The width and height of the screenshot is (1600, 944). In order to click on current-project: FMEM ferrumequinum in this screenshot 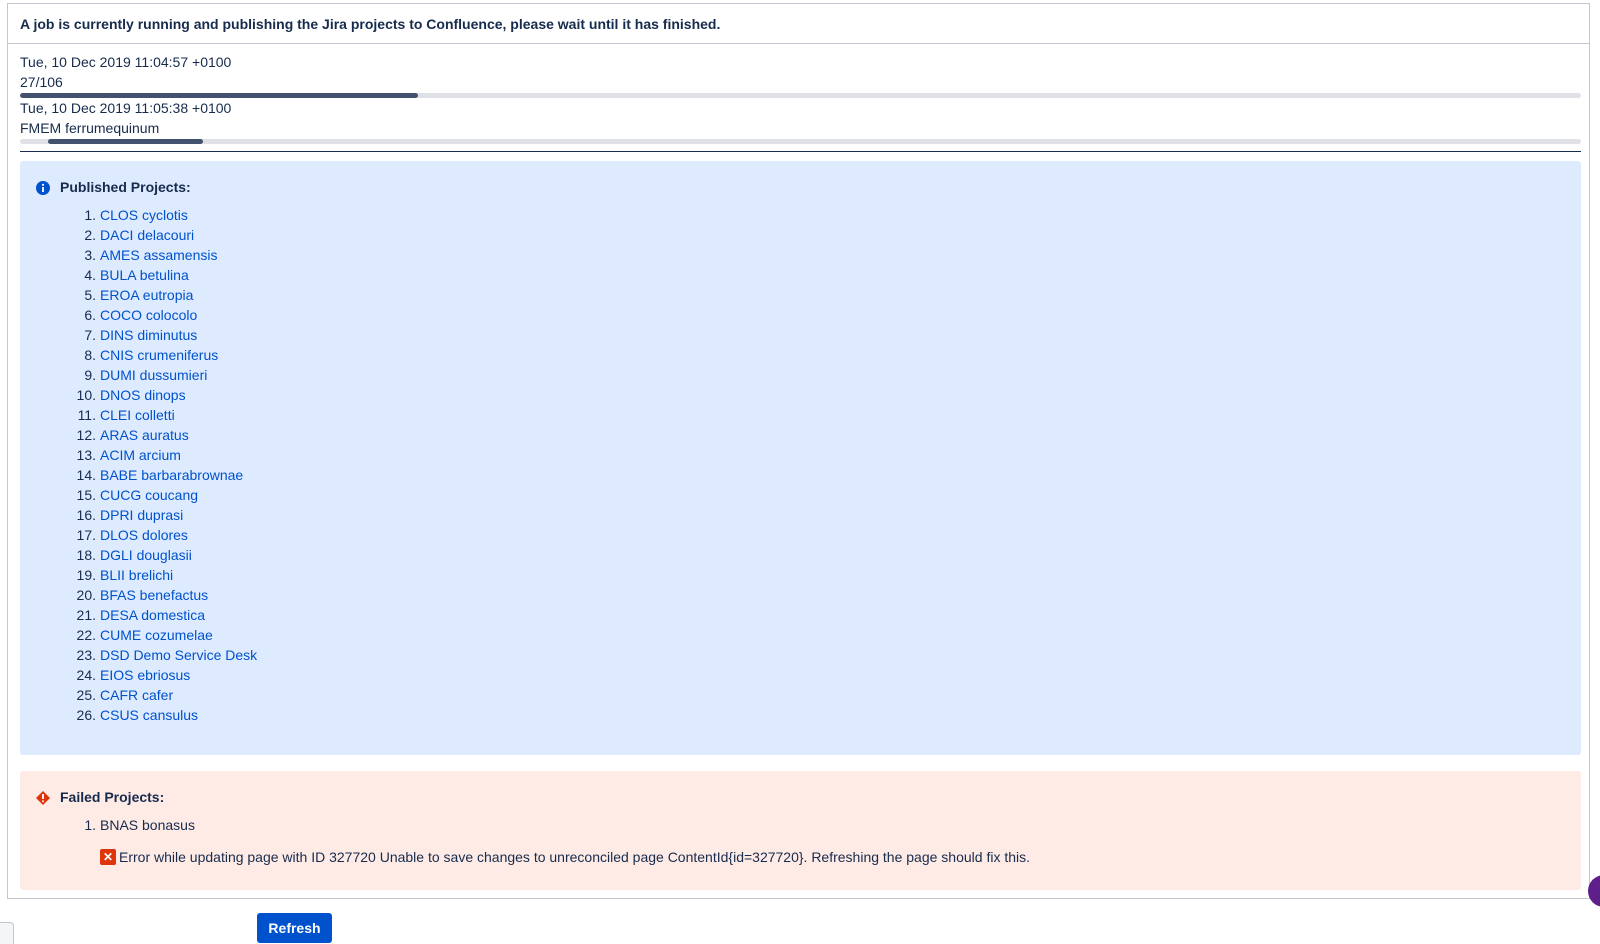, I will do `click(90, 128)`.